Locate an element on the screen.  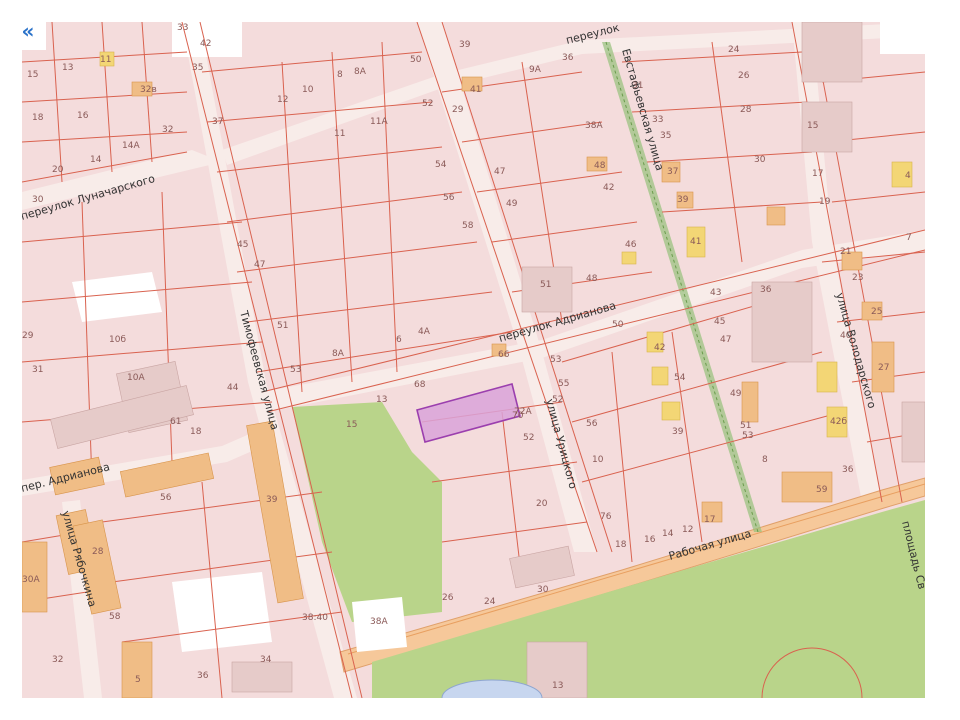
house-number: 11А is located at coordinates (379, 122).